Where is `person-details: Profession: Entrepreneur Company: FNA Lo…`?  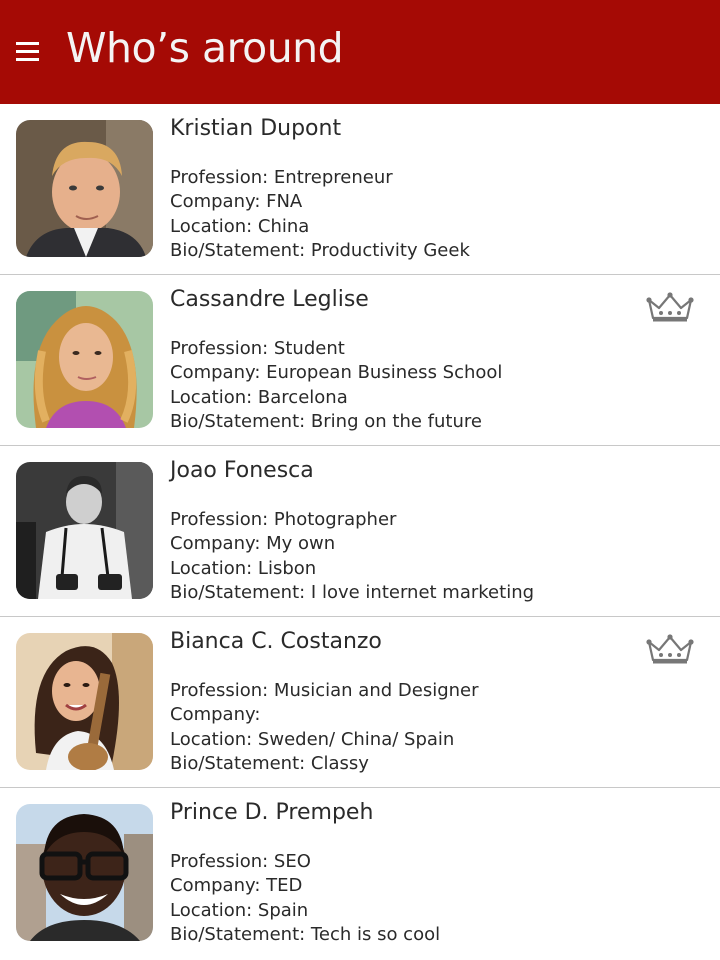 person-details: Profession: Entrepreneur Company: FNA Lo… is located at coordinates (320, 214).